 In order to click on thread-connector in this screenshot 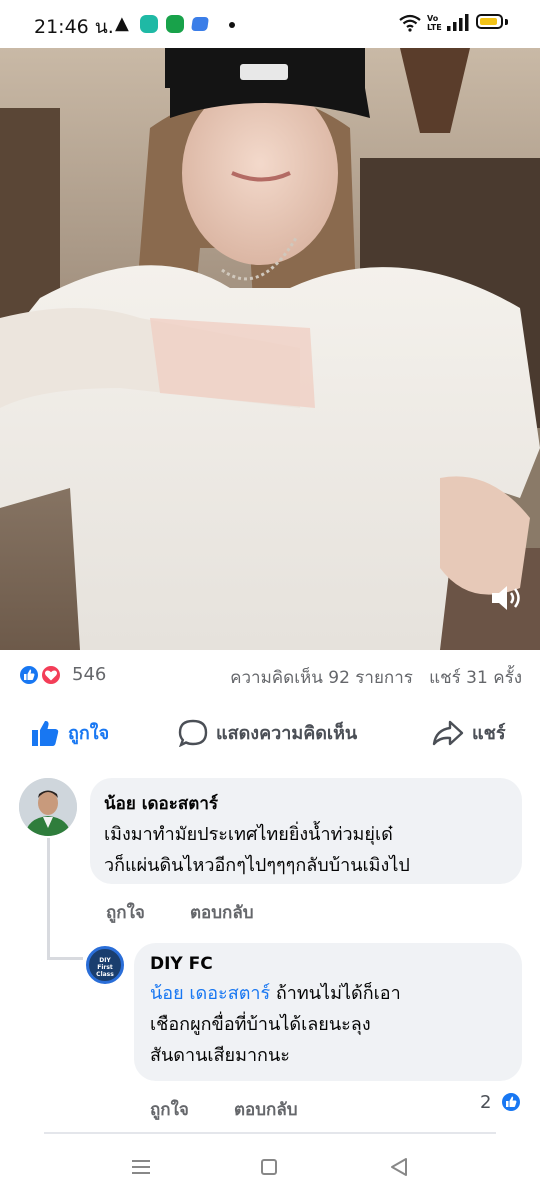, I will do `click(48, 899)`.